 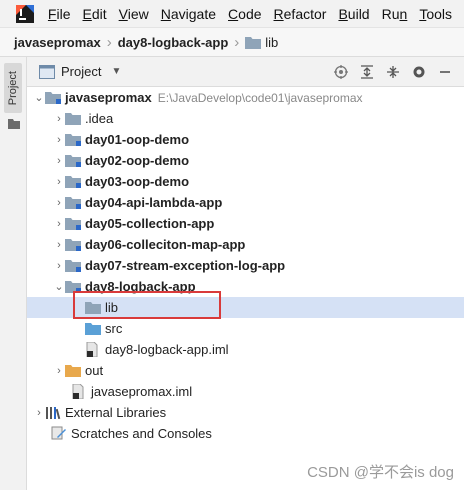 What do you see at coordinates (108, 97) in the screenshot?
I see `tree-node-label: javasepromax` at bounding box center [108, 97].